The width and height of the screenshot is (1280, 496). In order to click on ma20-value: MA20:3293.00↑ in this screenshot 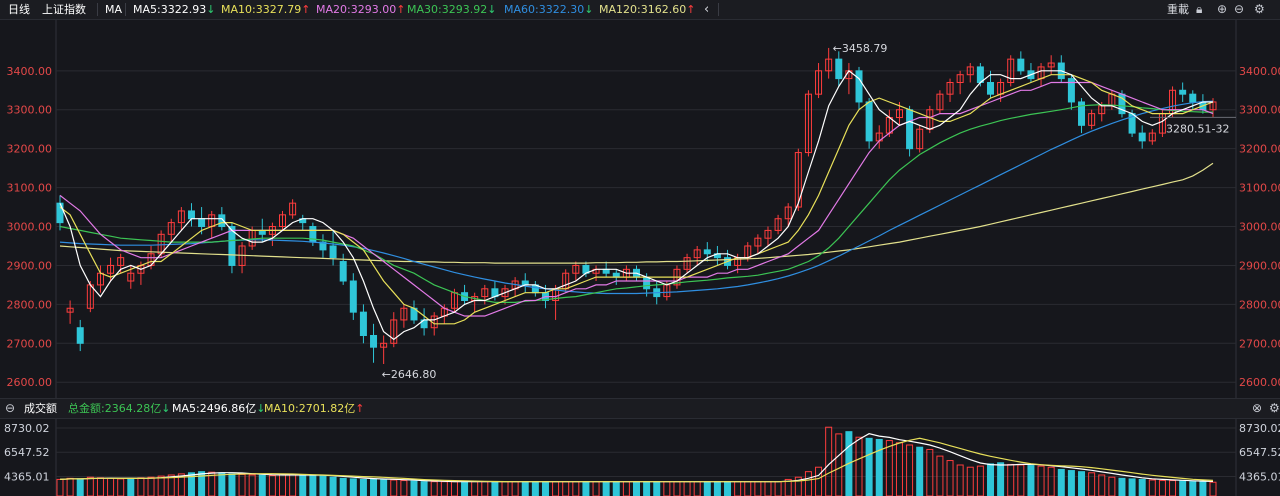, I will do `click(361, 9)`.